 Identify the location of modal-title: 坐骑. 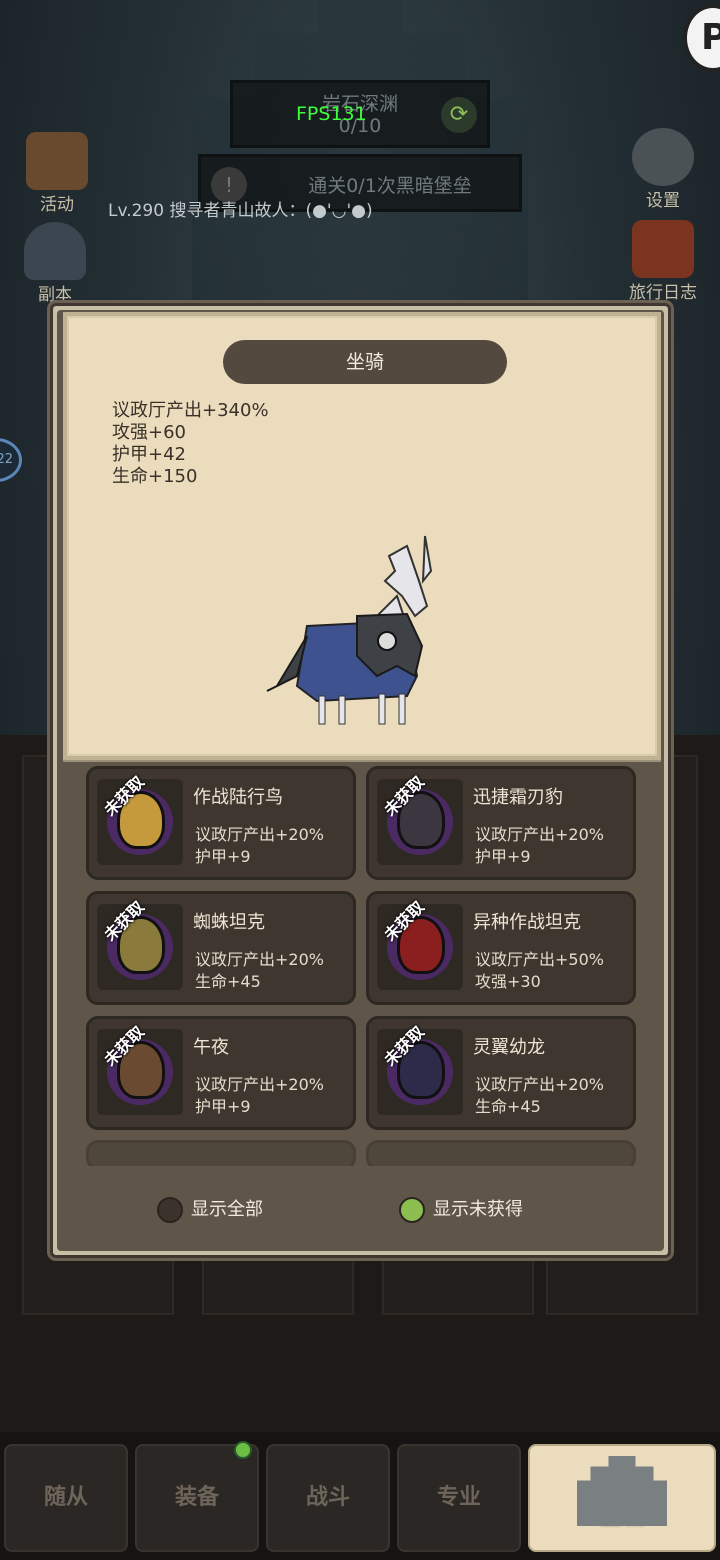
(365, 362).